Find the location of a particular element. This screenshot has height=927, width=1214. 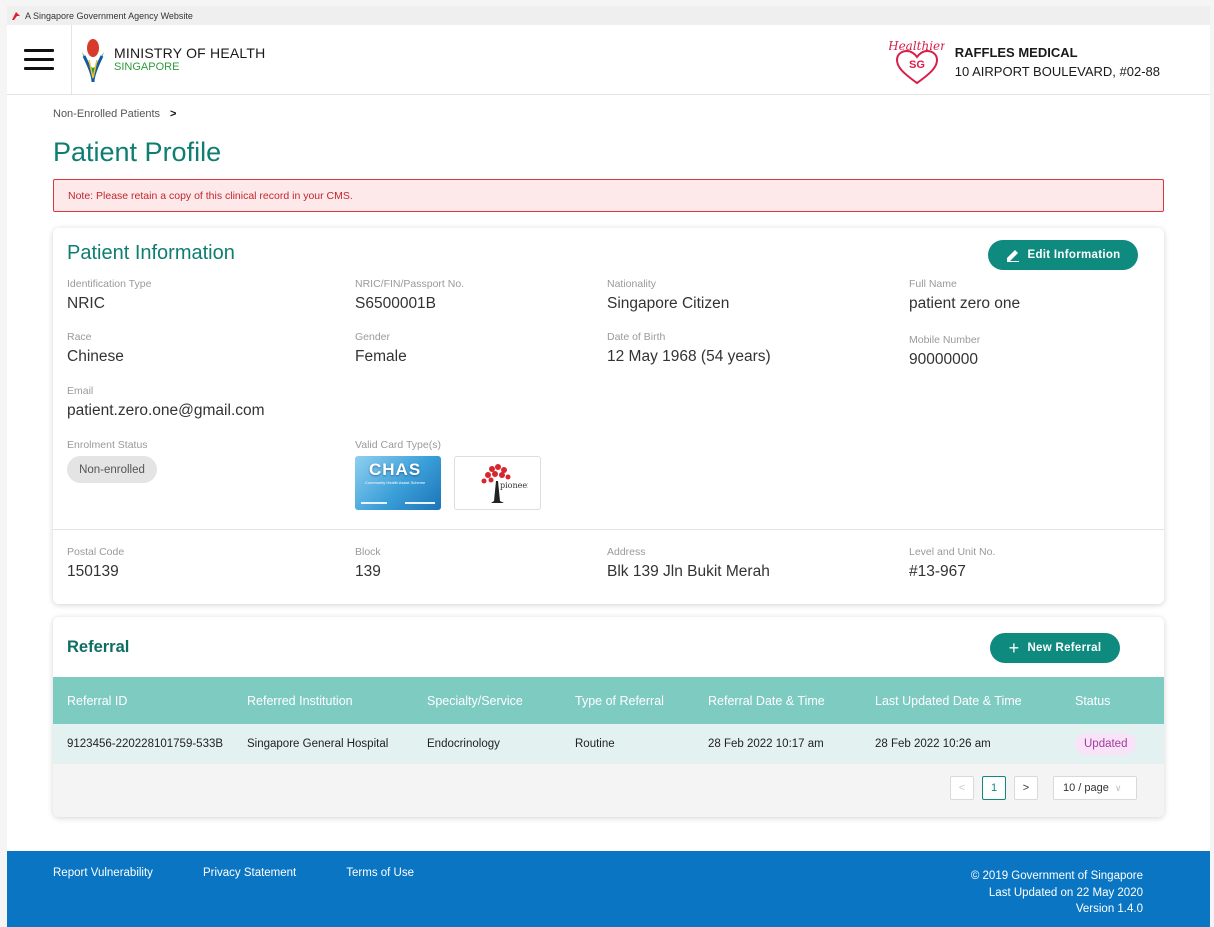

page-title: Patient Profile is located at coordinates (137, 152).